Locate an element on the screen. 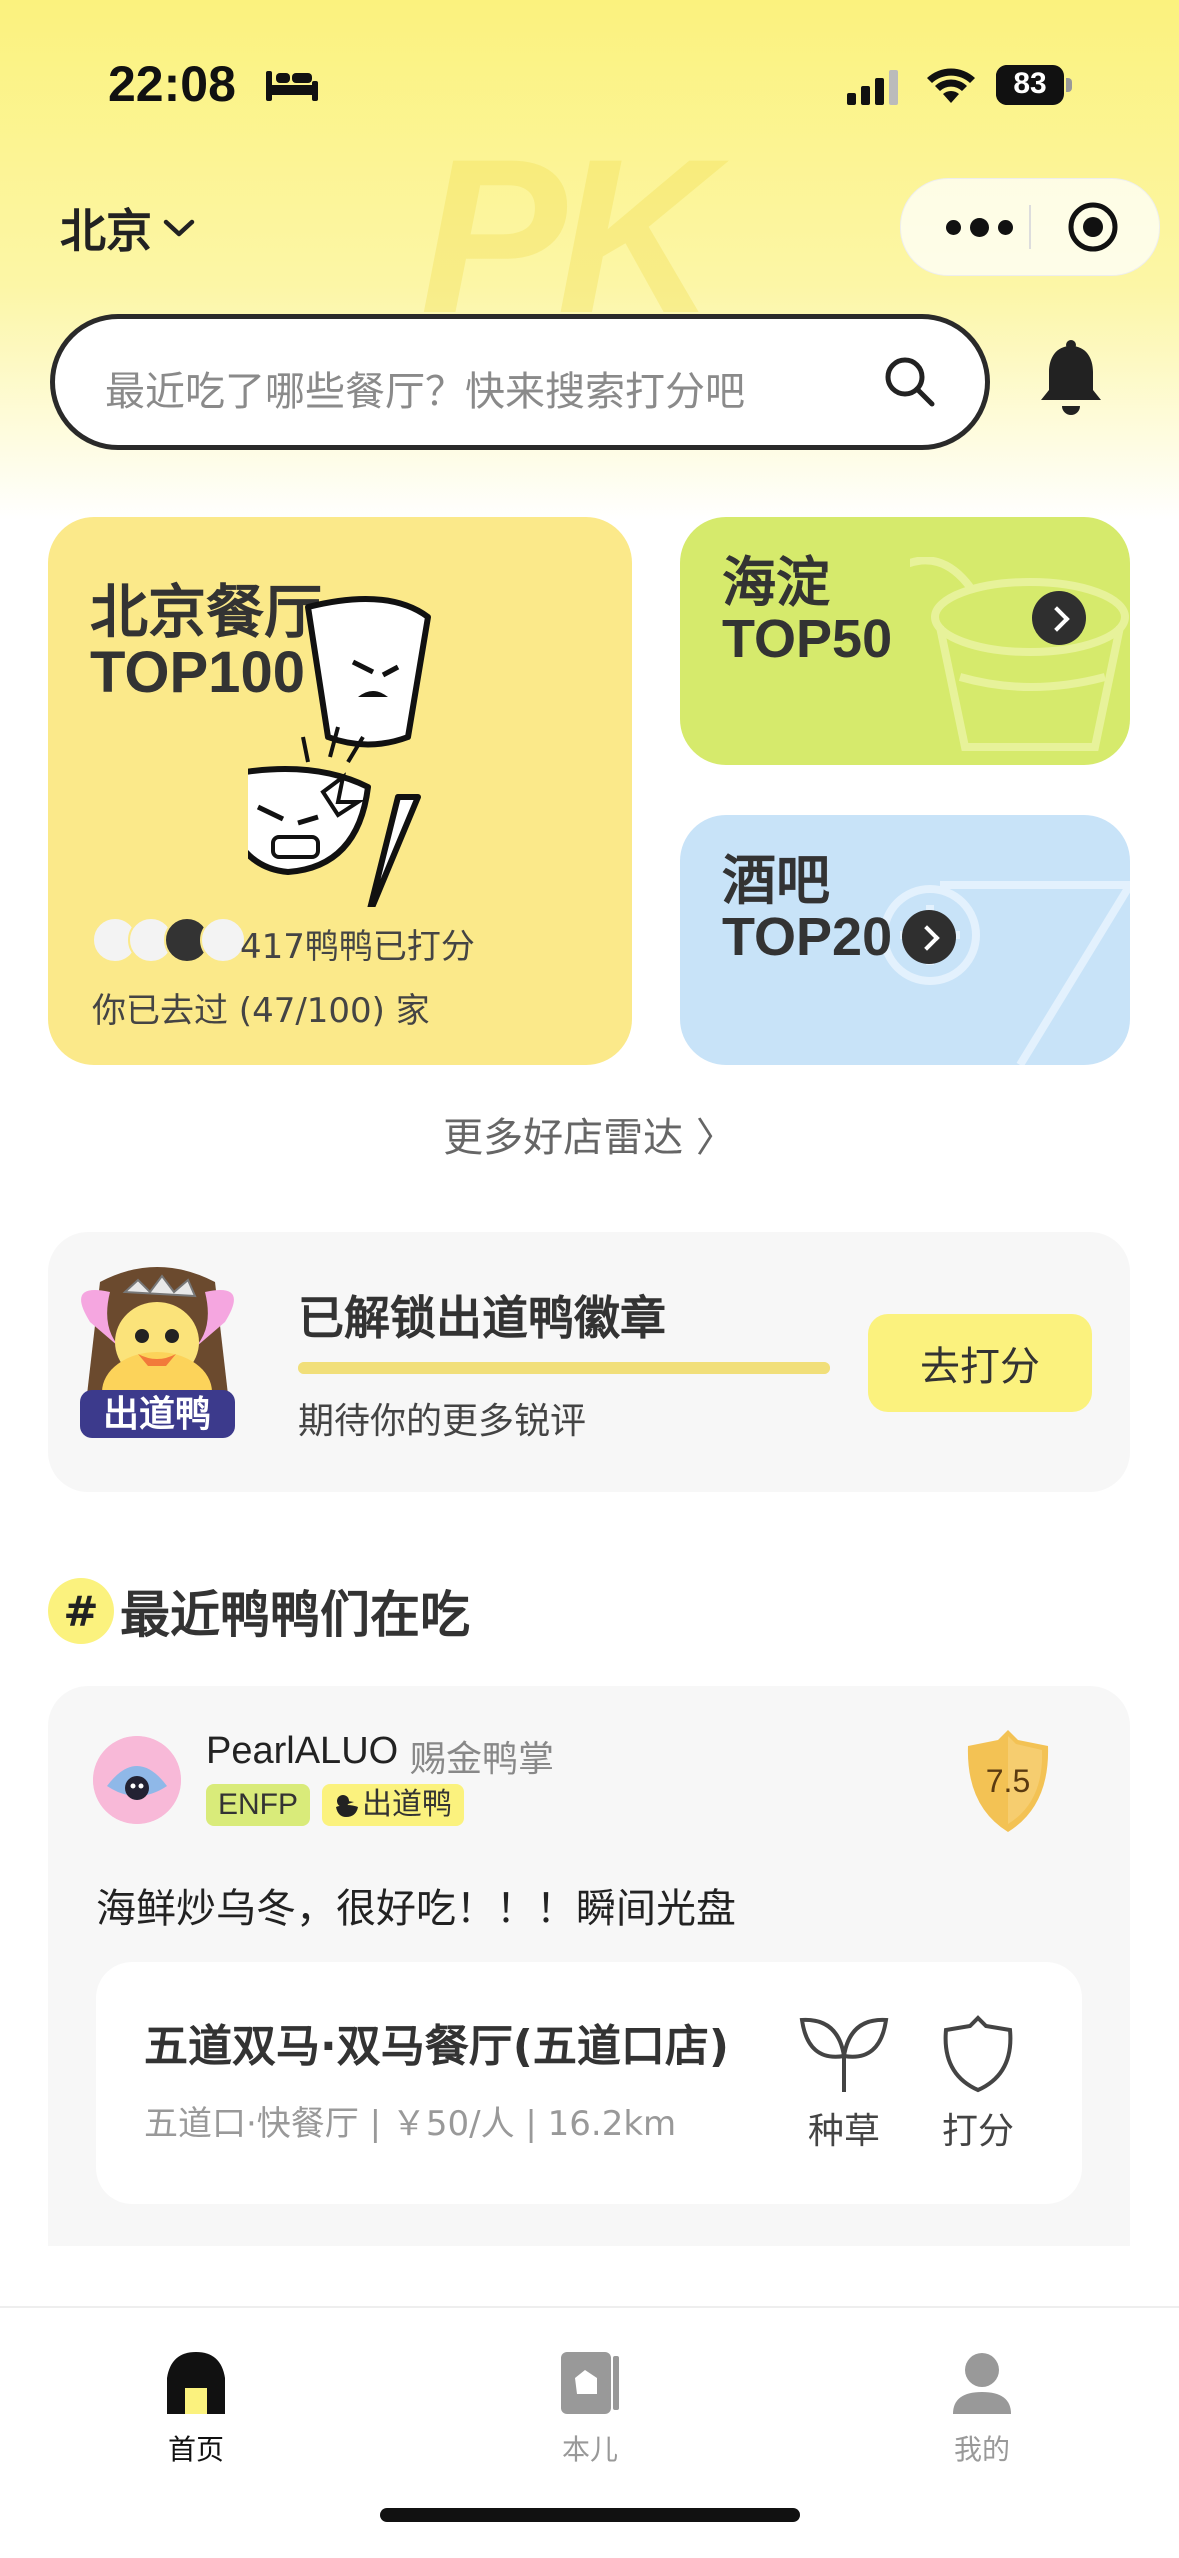  tab-home: 首页 is located at coordinates (196, 2408).